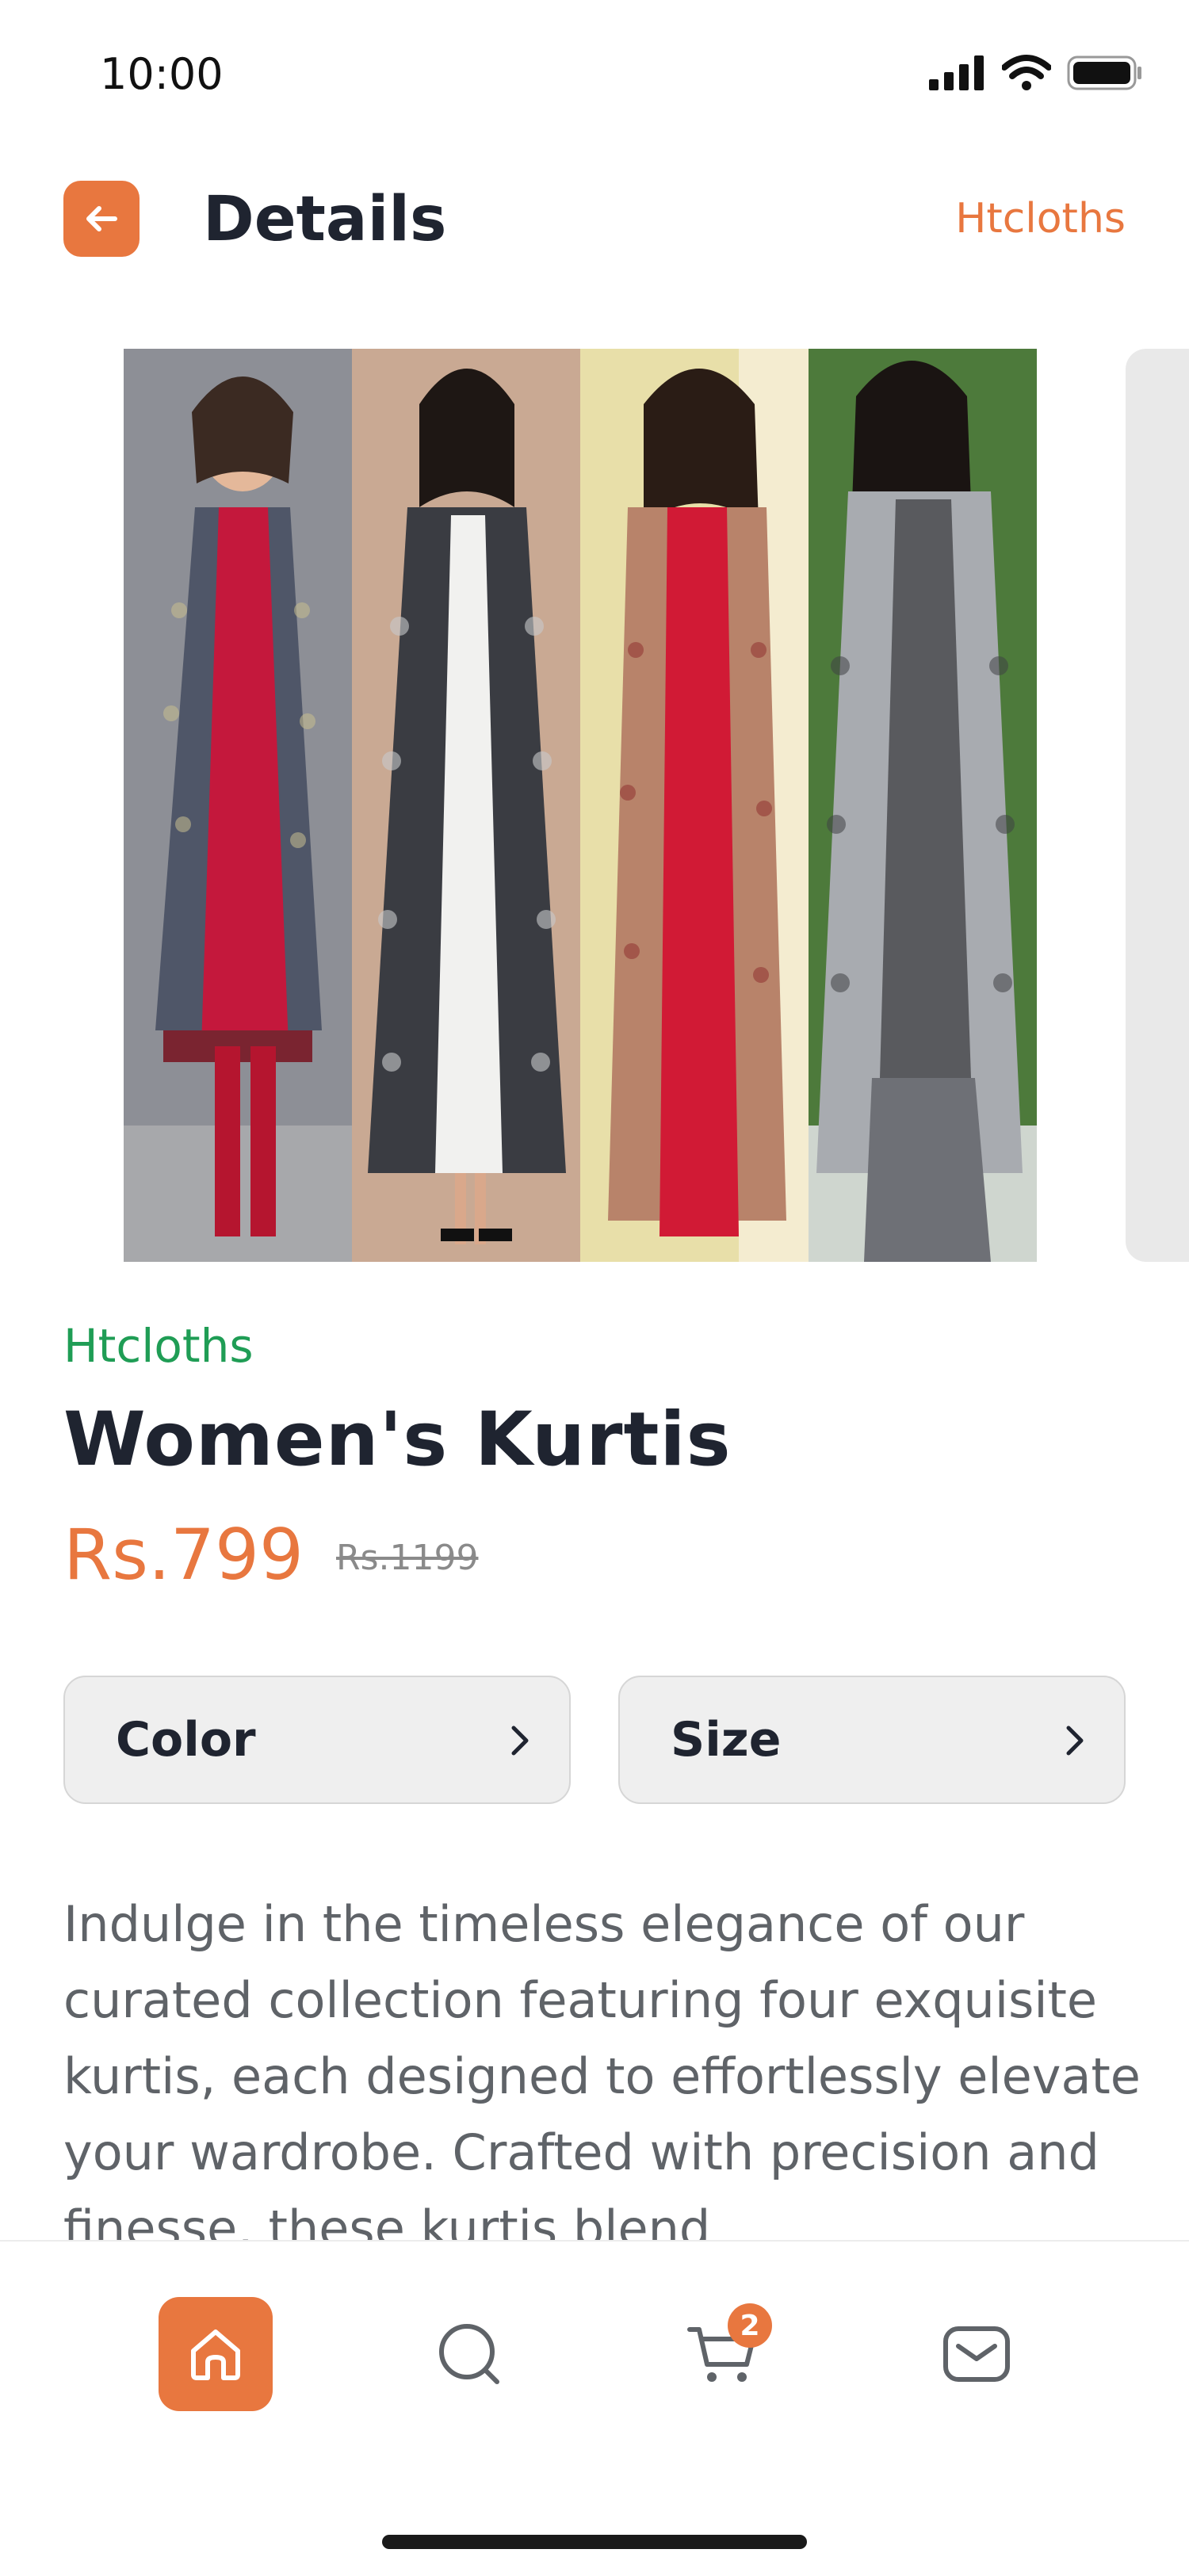 This screenshot has width=1189, height=2576. Describe the element at coordinates (1040, 219) in the screenshot. I see `header-brand-link: Htcloths` at that location.